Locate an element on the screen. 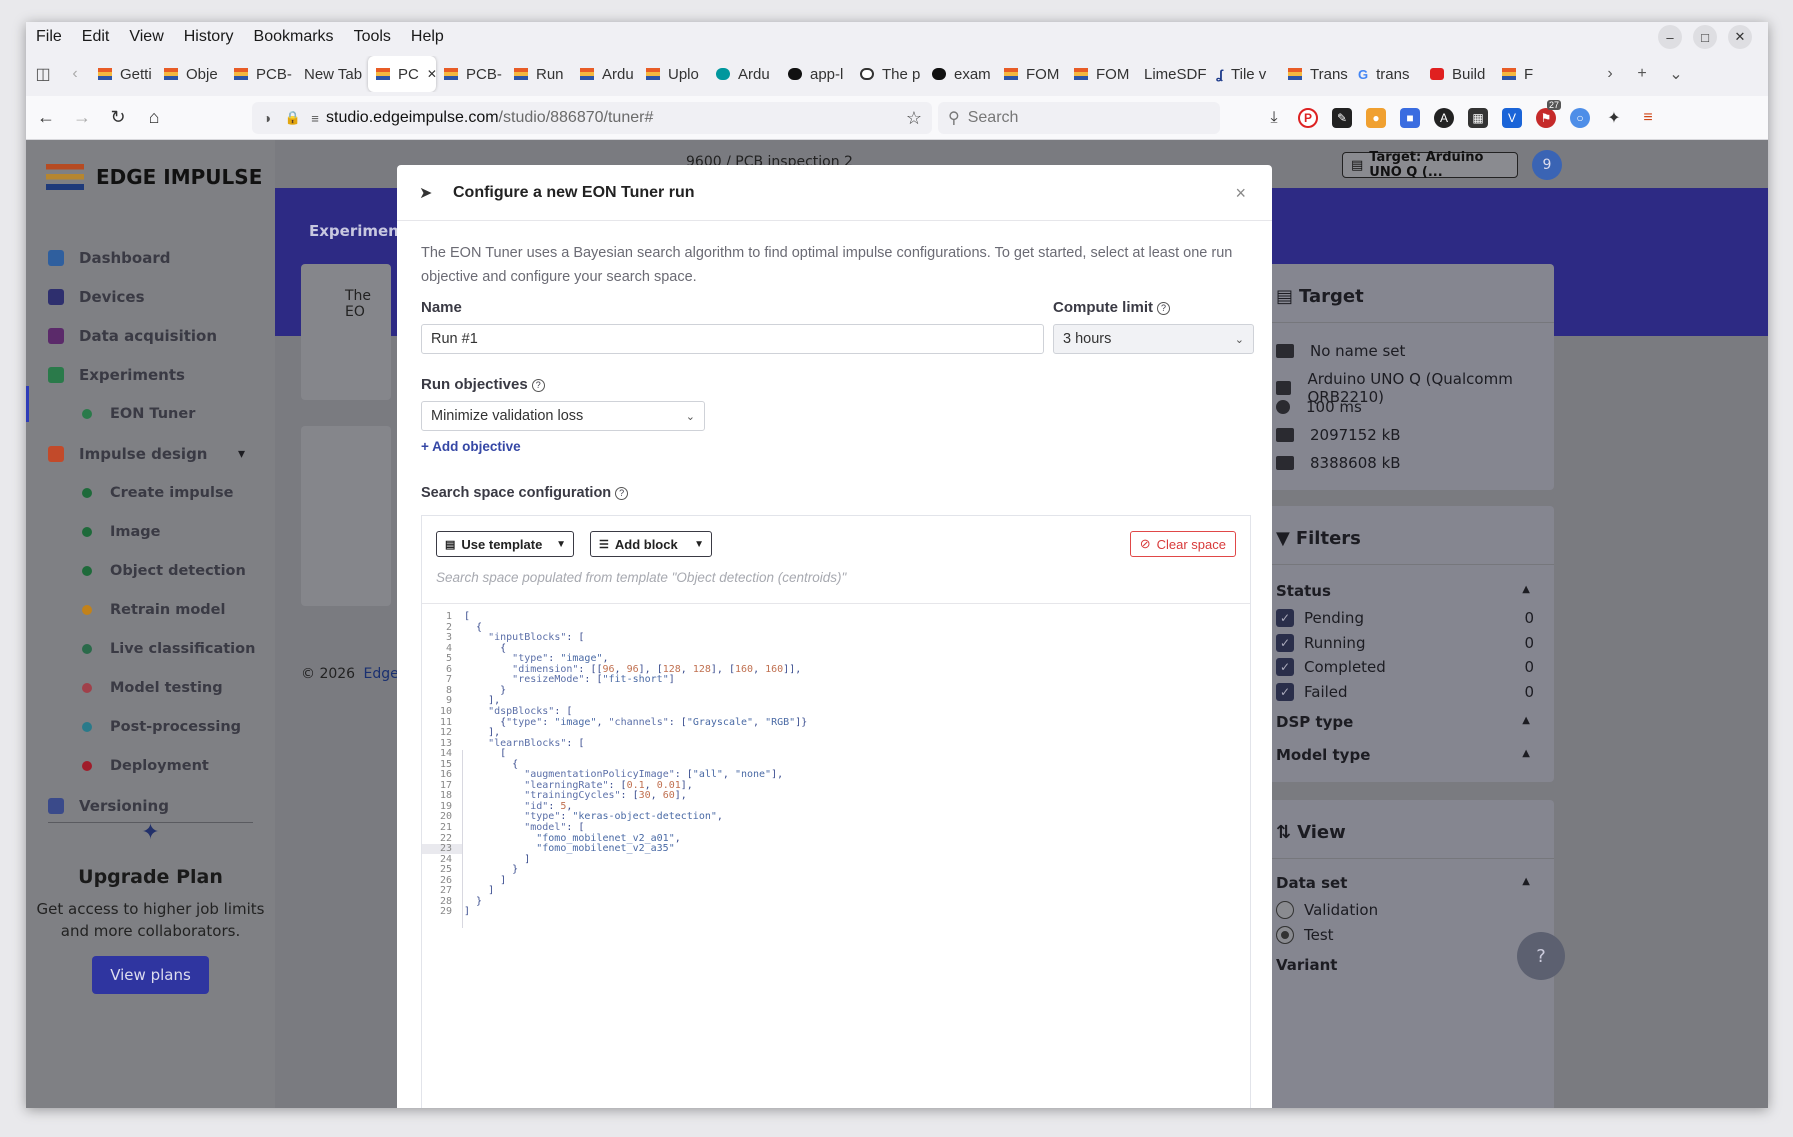 The width and height of the screenshot is (1793, 1137). minimize-icon: – is located at coordinates (1670, 37).